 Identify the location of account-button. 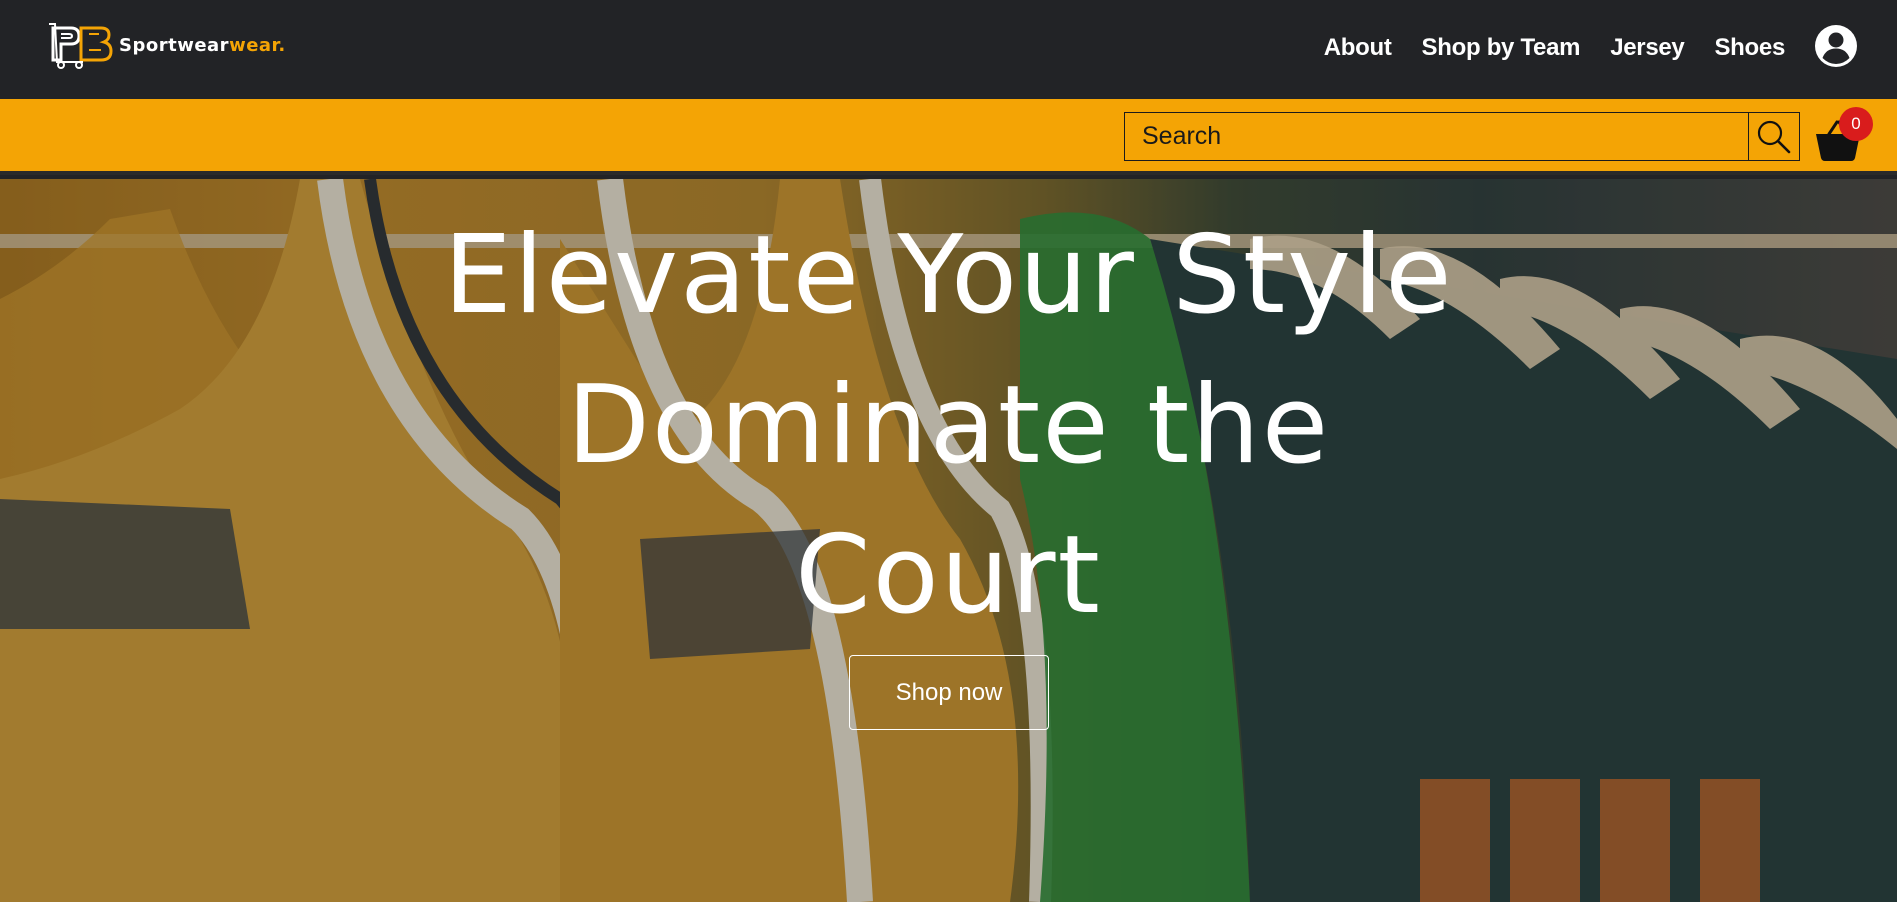
(1836, 46).